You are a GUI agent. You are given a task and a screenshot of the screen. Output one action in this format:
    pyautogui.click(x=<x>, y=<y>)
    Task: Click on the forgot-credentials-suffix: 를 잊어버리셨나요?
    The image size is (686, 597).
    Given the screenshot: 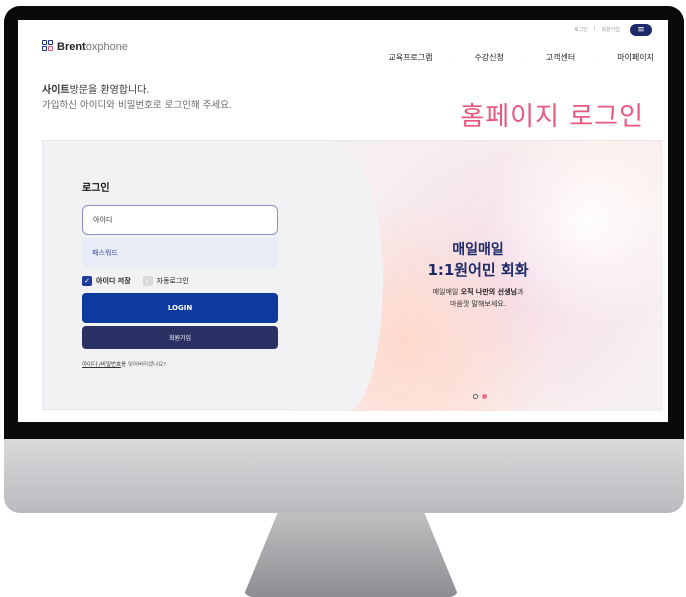 What is the action you would take?
    pyautogui.click(x=144, y=365)
    